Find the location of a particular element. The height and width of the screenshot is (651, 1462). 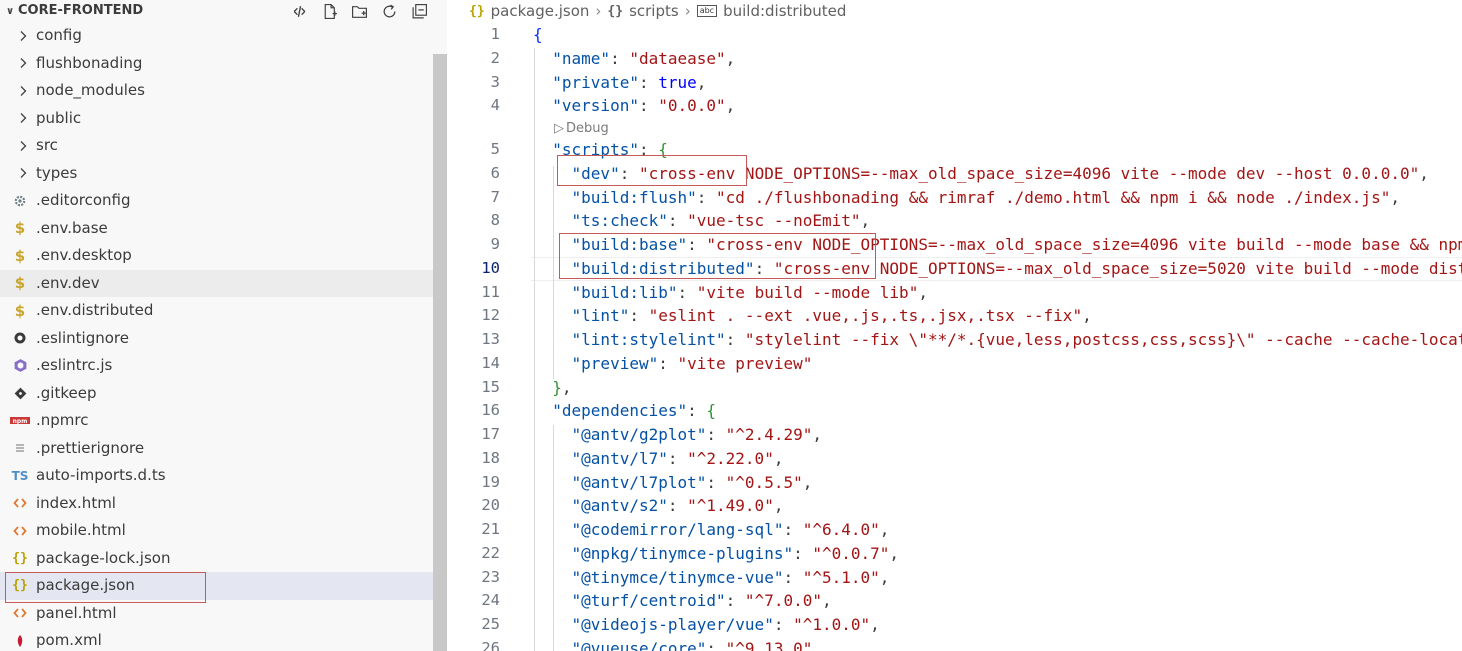

tree-file: pom.xml is located at coordinates (223, 639).